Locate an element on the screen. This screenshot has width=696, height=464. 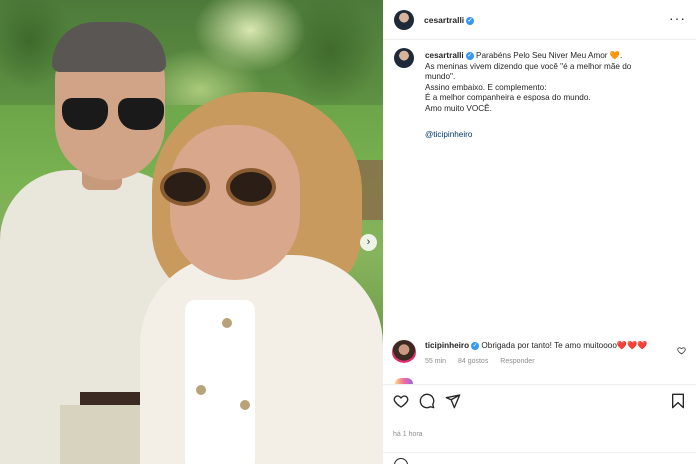
bookmark-icon is located at coordinates (678, 401).